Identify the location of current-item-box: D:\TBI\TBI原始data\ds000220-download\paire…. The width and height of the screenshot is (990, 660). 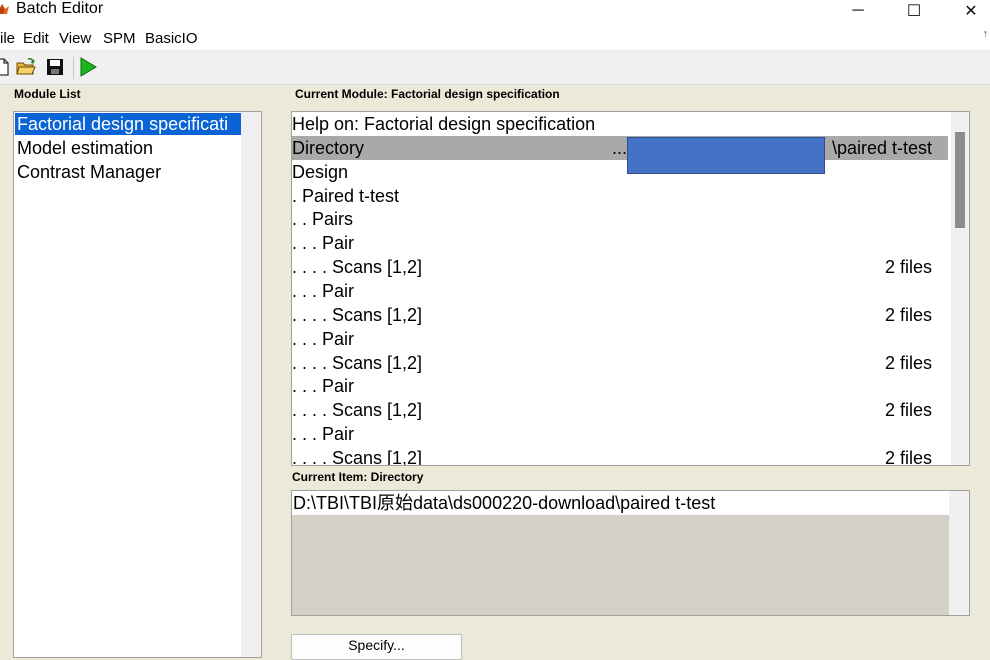
(630, 553).